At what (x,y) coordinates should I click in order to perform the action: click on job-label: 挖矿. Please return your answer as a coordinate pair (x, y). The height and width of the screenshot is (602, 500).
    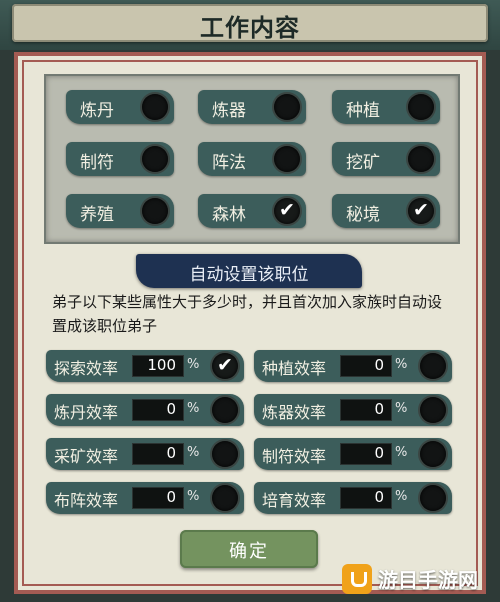
    Looking at the image, I should click on (363, 163).